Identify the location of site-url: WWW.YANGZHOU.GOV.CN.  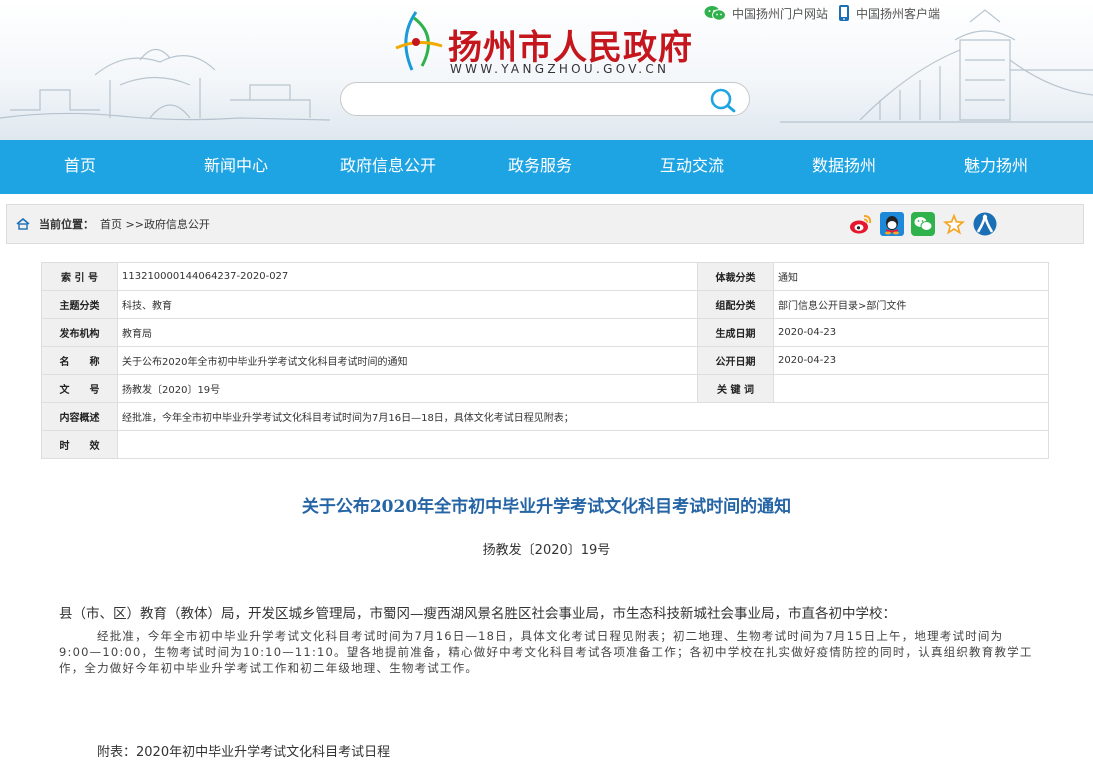
(560, 69).